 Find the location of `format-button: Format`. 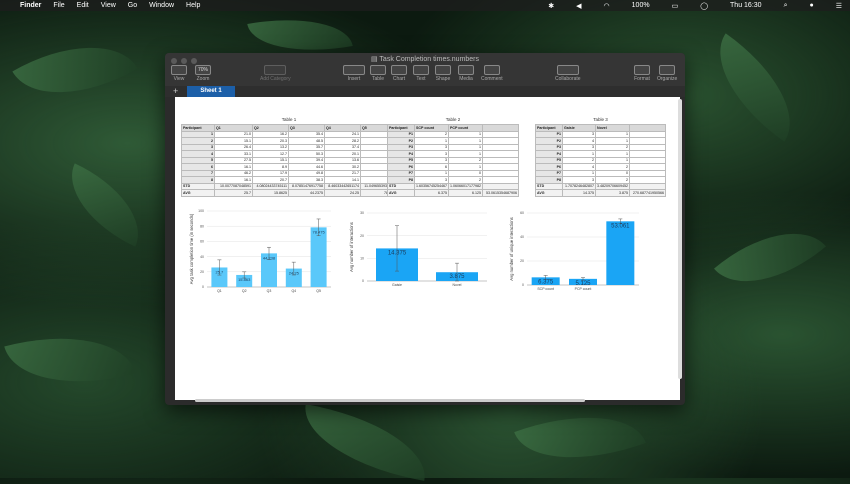

format-button: Format is located at coordinates (642, 73).